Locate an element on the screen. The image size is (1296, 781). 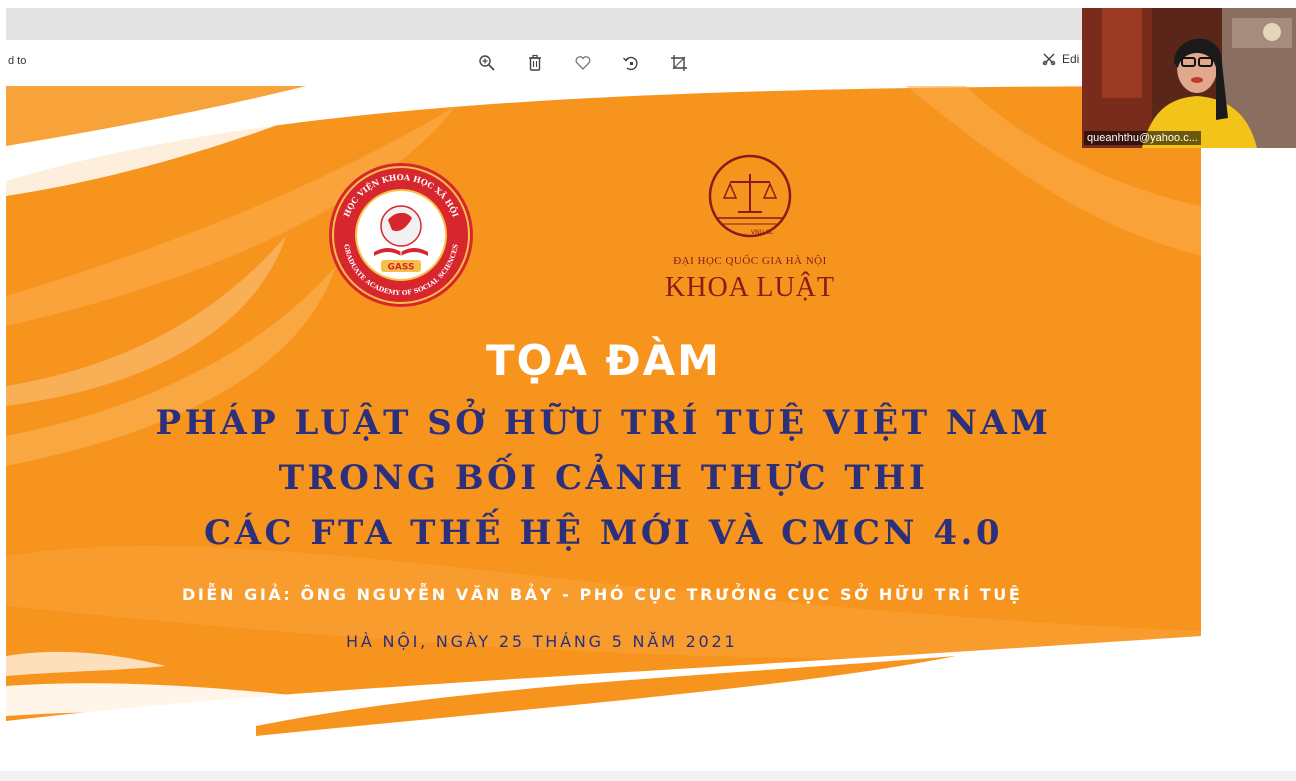
edit-button: Edi is located at coordinates (1060, 59).